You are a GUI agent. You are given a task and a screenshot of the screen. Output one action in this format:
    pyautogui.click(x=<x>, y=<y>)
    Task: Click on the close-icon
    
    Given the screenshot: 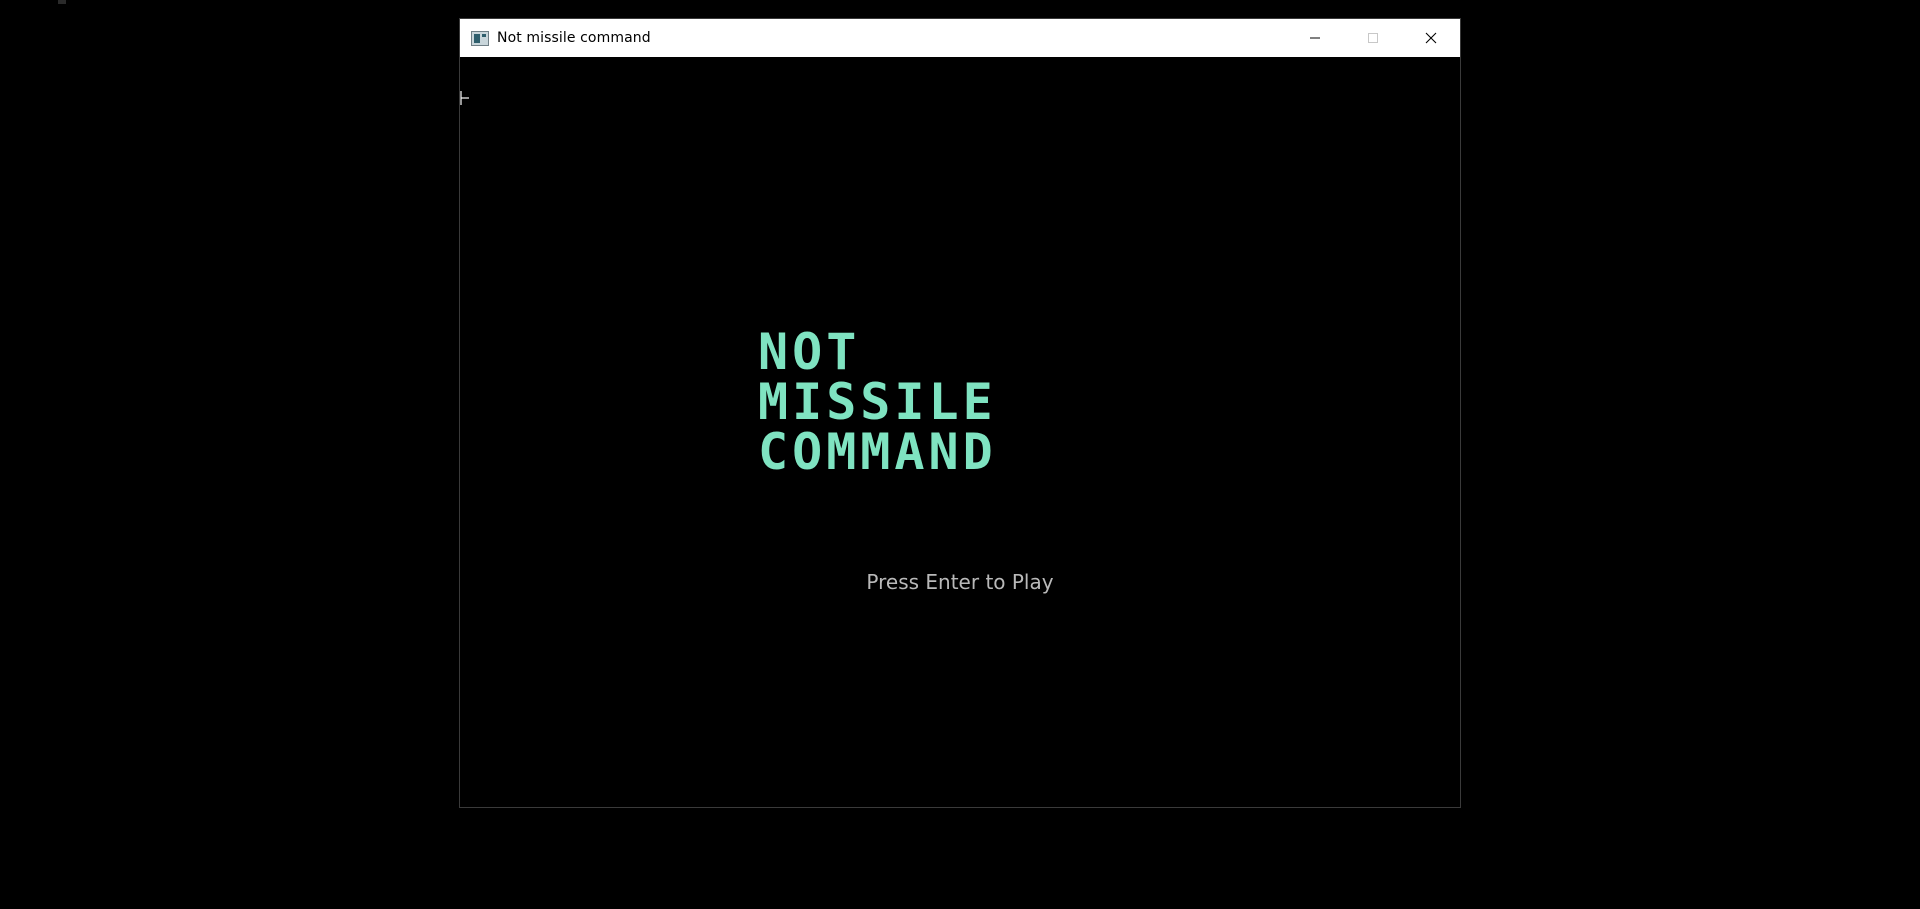 What is the action you would take?
    pyautogui.click(x=1431, y=38)
    